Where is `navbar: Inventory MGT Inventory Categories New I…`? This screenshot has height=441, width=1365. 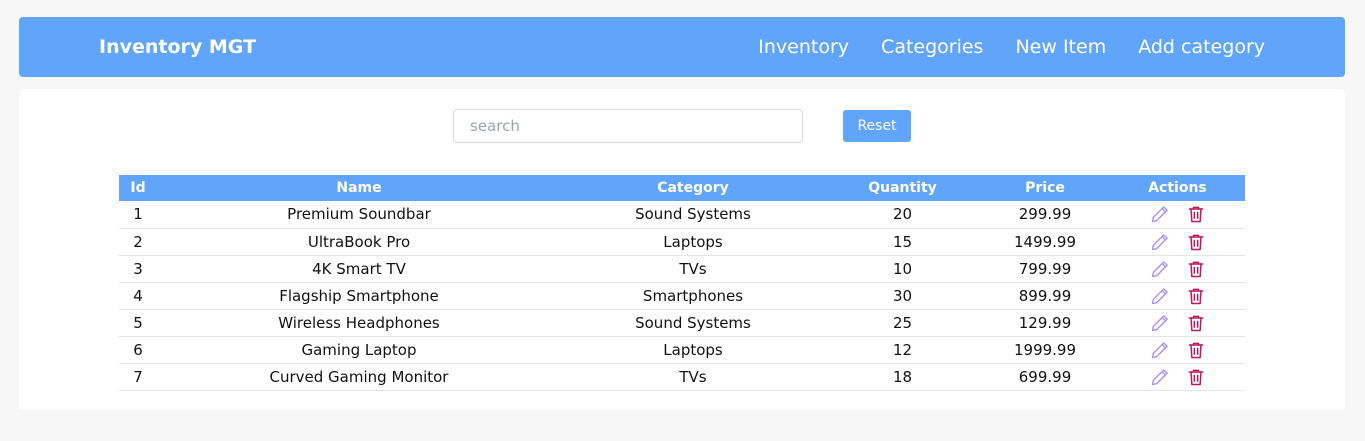 navbar: Inventory MGT Inventory Categories New I… is located at coordinates (682, 47).